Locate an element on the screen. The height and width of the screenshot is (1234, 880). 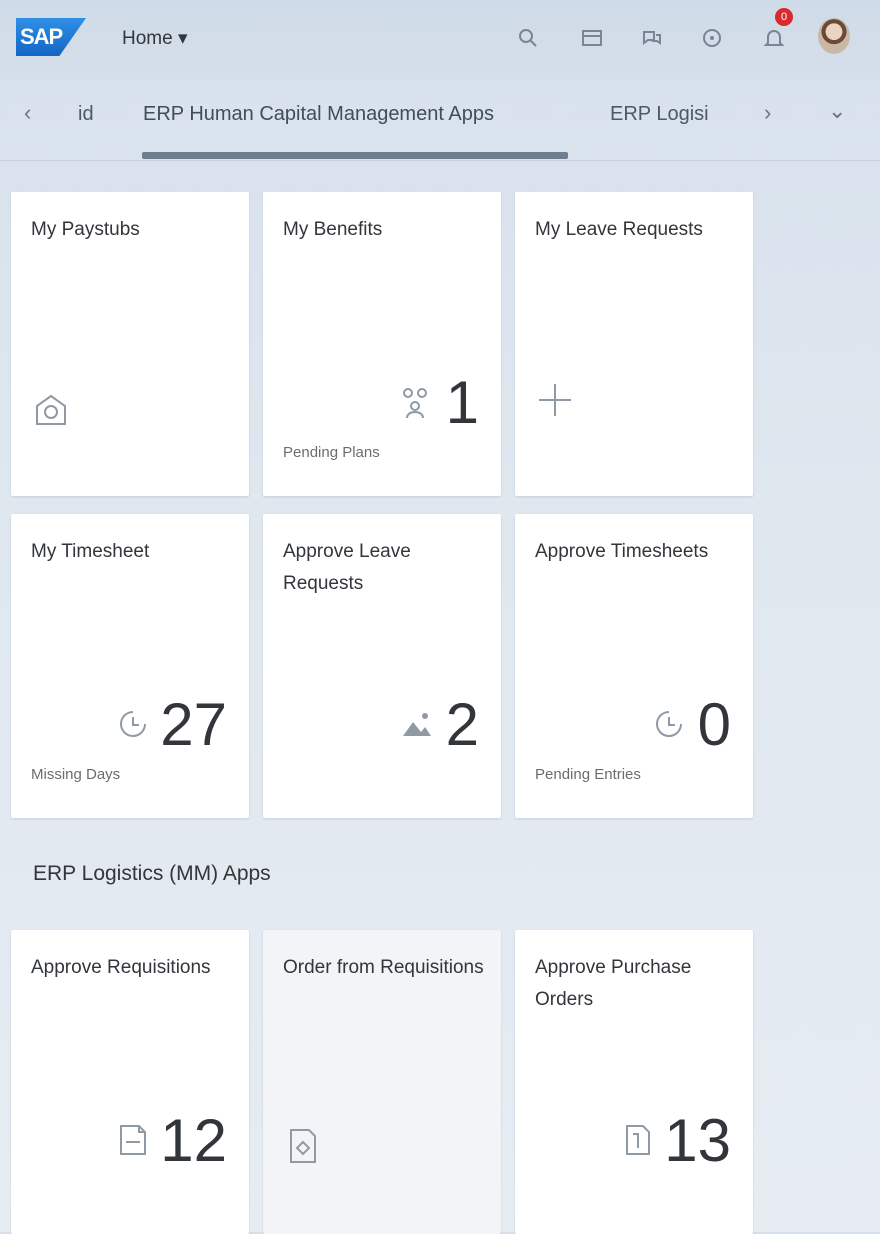
tasks-icon is located at coordinates (592, 38).